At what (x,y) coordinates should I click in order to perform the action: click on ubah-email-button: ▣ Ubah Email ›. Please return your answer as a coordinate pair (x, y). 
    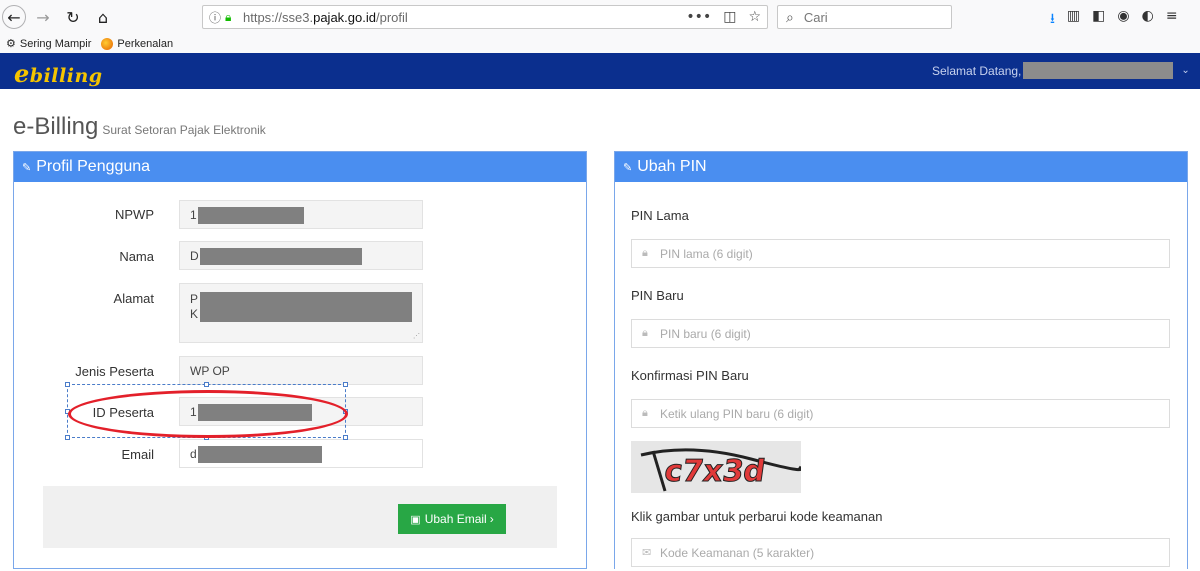
    Looking at the image, I should click on (452, 519).